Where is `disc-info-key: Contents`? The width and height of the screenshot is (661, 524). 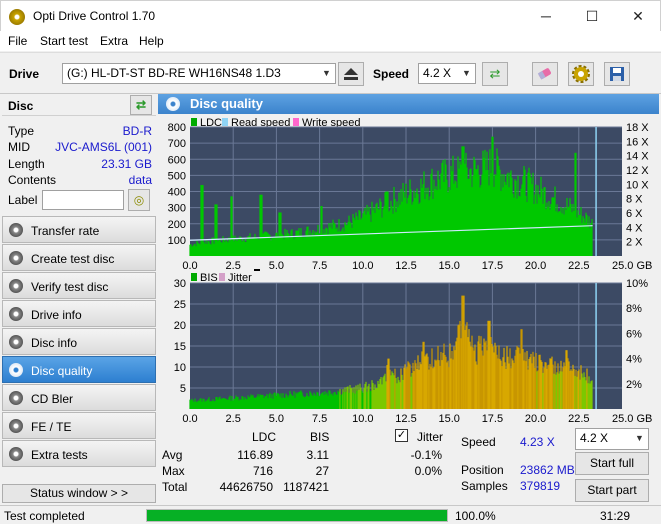
disc-info-key: Contents is located at coordinates (32, 180).